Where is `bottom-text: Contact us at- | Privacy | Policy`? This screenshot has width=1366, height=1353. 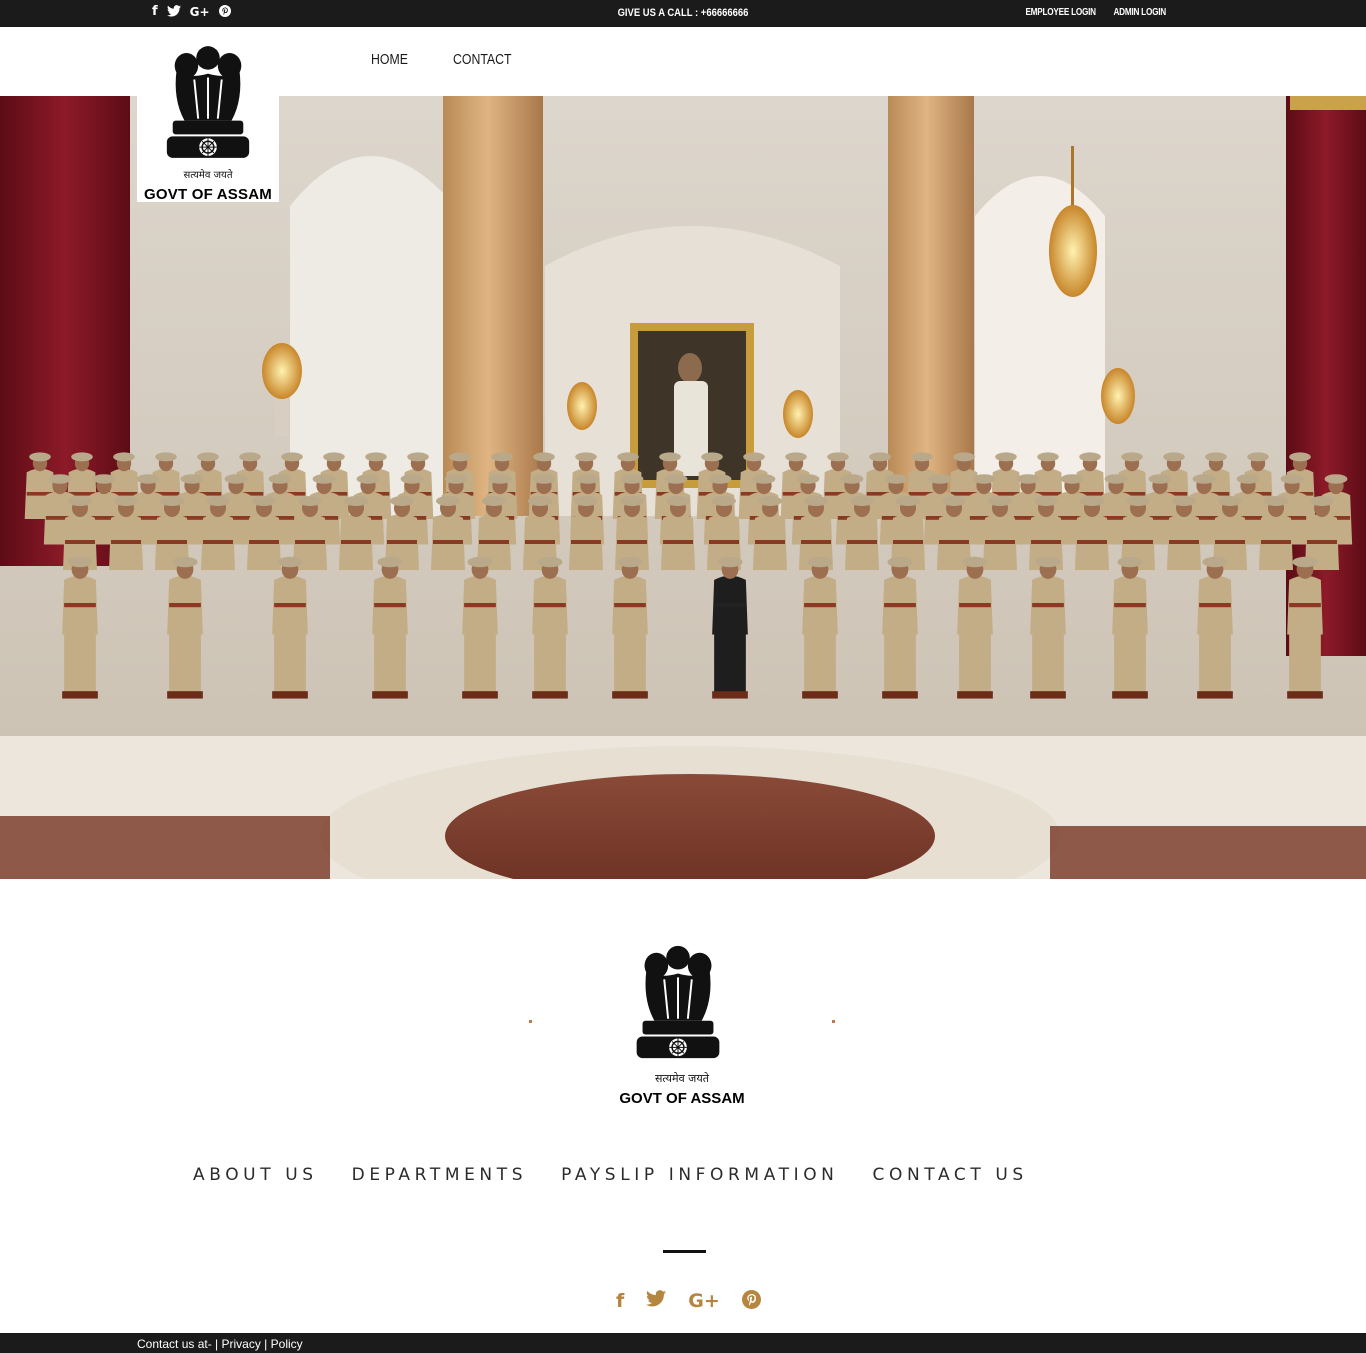
bottom-text: Contact us at- | Privacy | Policy is located at coordinates (220, 1344).